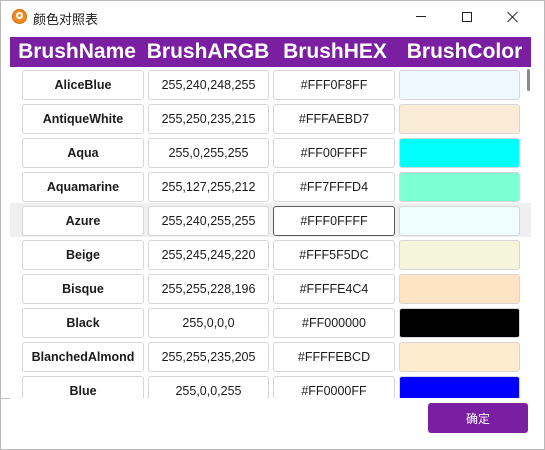 This screenshot has width=545, height=450. What do you see at coordinates (334, 289) in the screenshot?
I see `cell-brush-hex: #FFFFE4C4` at bounding box center [334, 289].